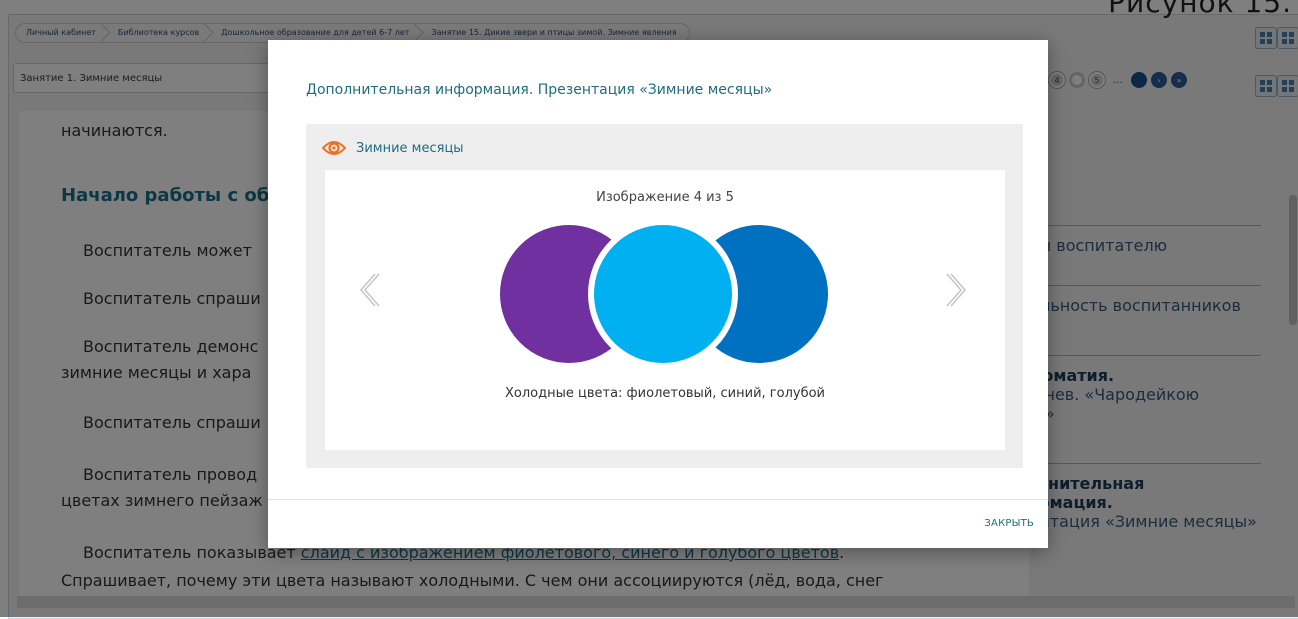  I want to click on panel-header: Зимние месяцы, so click(393, 148).